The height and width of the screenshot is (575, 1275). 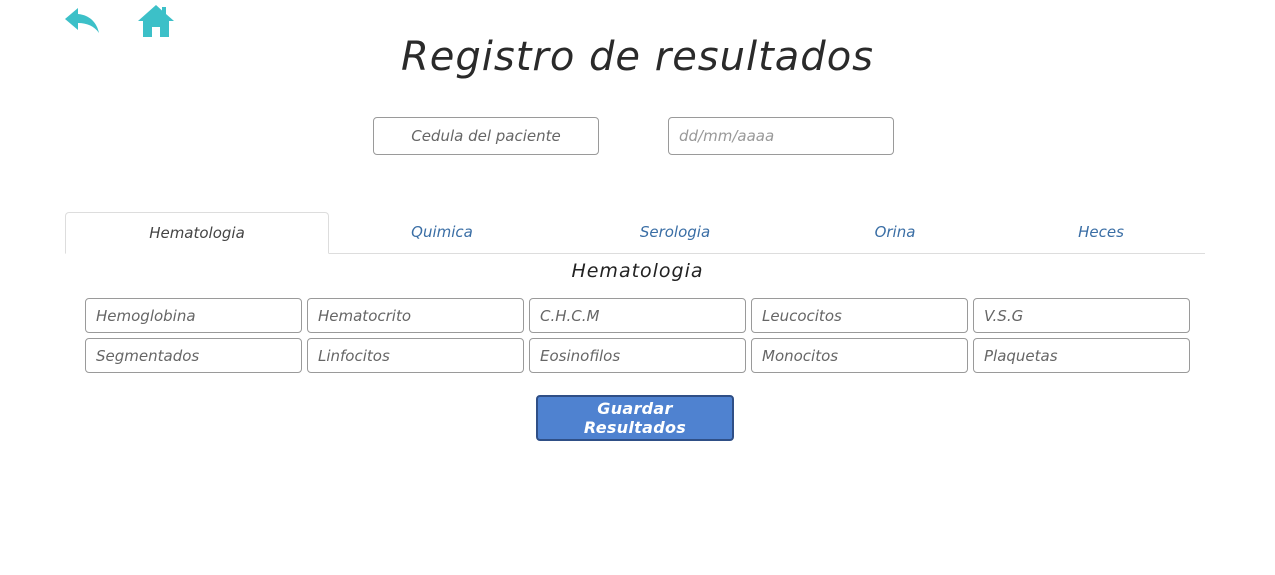 What do you see at coordinates (1101, 233) in the screenshot?
I see `tab-heces: Heces` at bounding box center [1101, 233].